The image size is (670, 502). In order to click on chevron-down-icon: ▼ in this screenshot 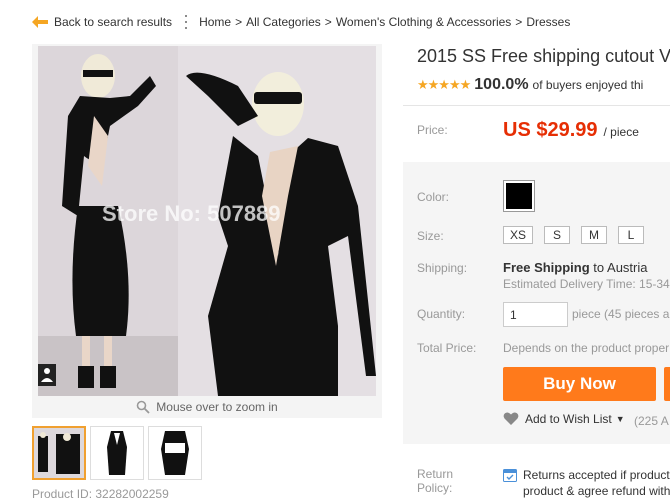, I will do `click(620, 419)`.